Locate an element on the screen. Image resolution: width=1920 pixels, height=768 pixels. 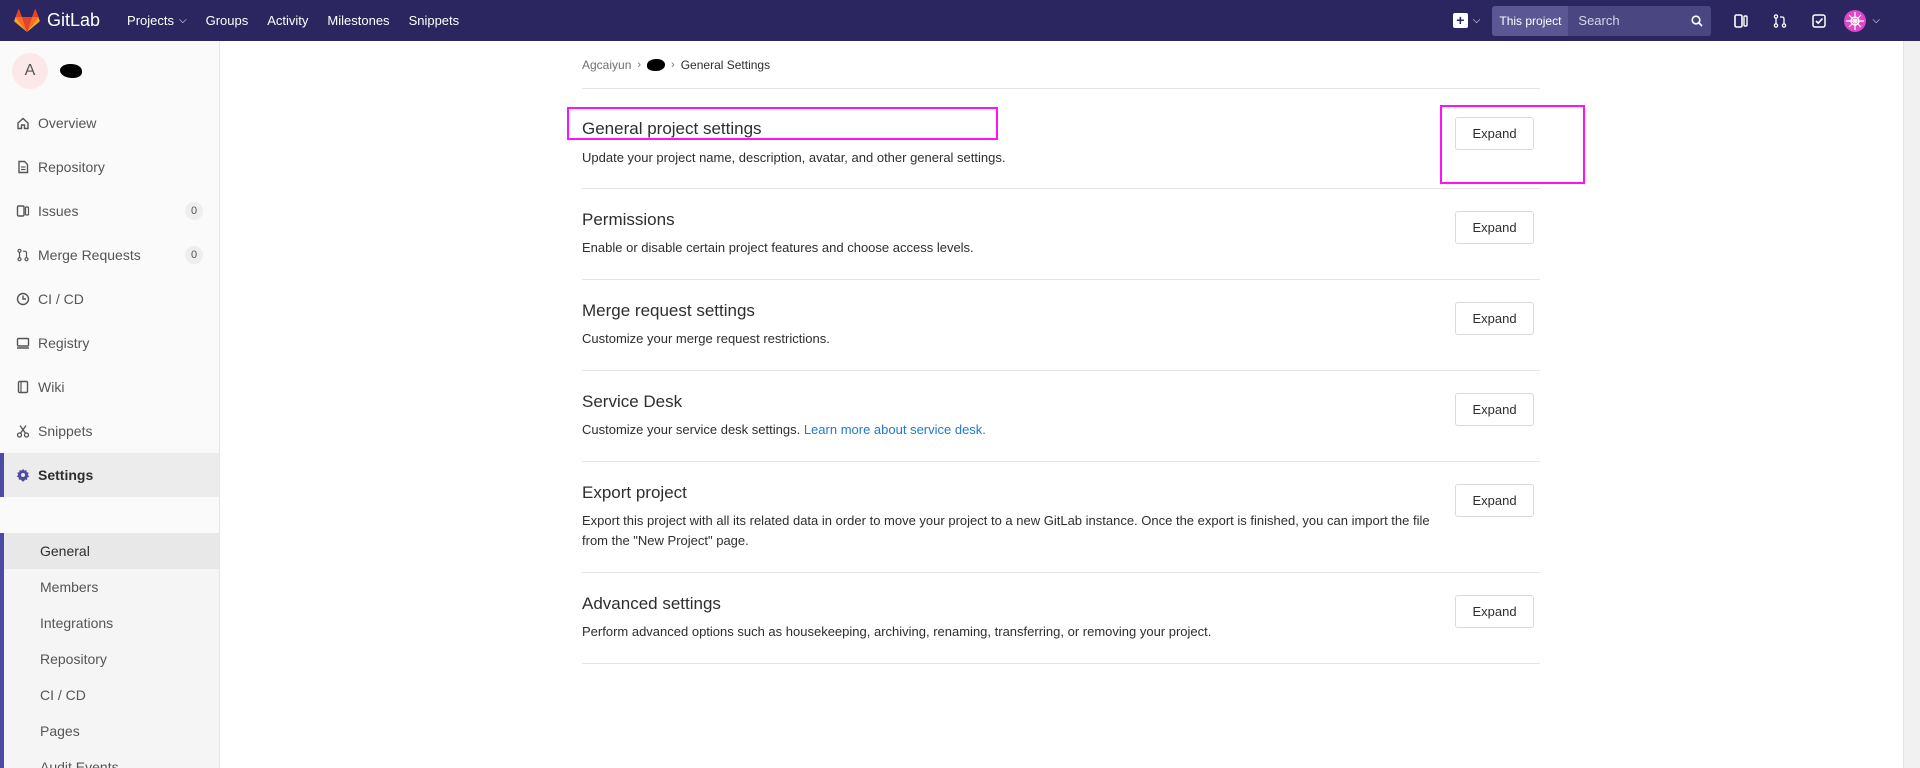
sidebar-item-label: Overview is located at coordinates (67, 123).